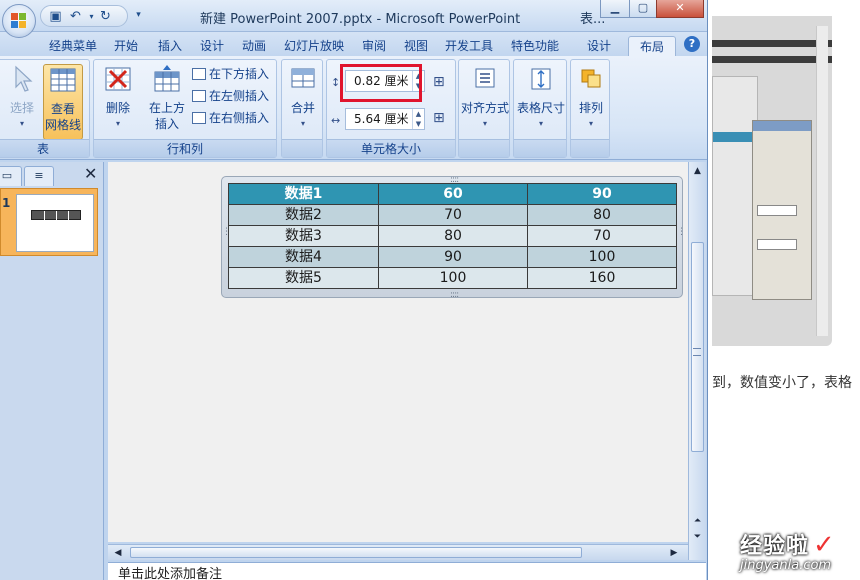 This screenshot has height=580, width=860. I want to click on select-label: 选择, so click(21, 108).